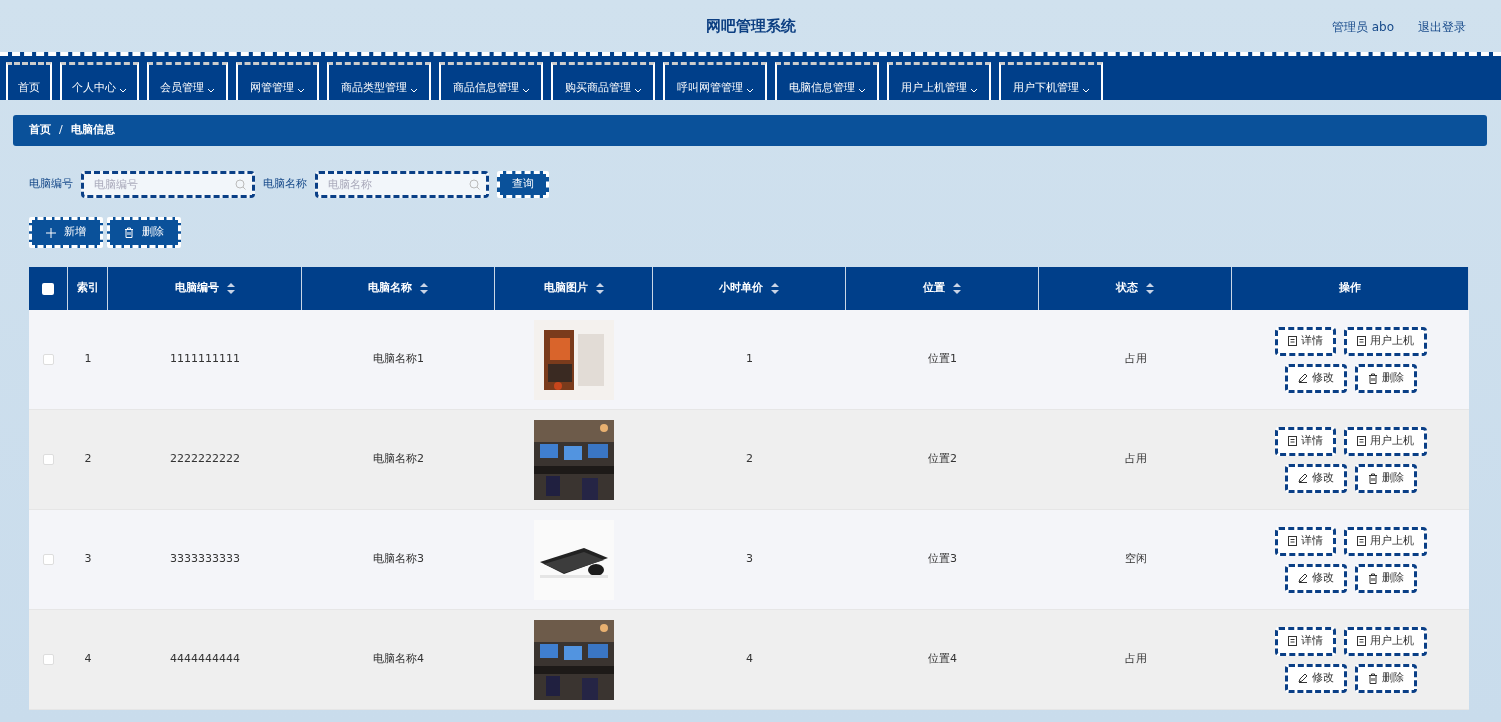 The height and width of the screenshot is (722, 1501). Describe the element at coordinates (398, 359) in the screenshot. I see `table-cell: 电脑名称1` at that location.